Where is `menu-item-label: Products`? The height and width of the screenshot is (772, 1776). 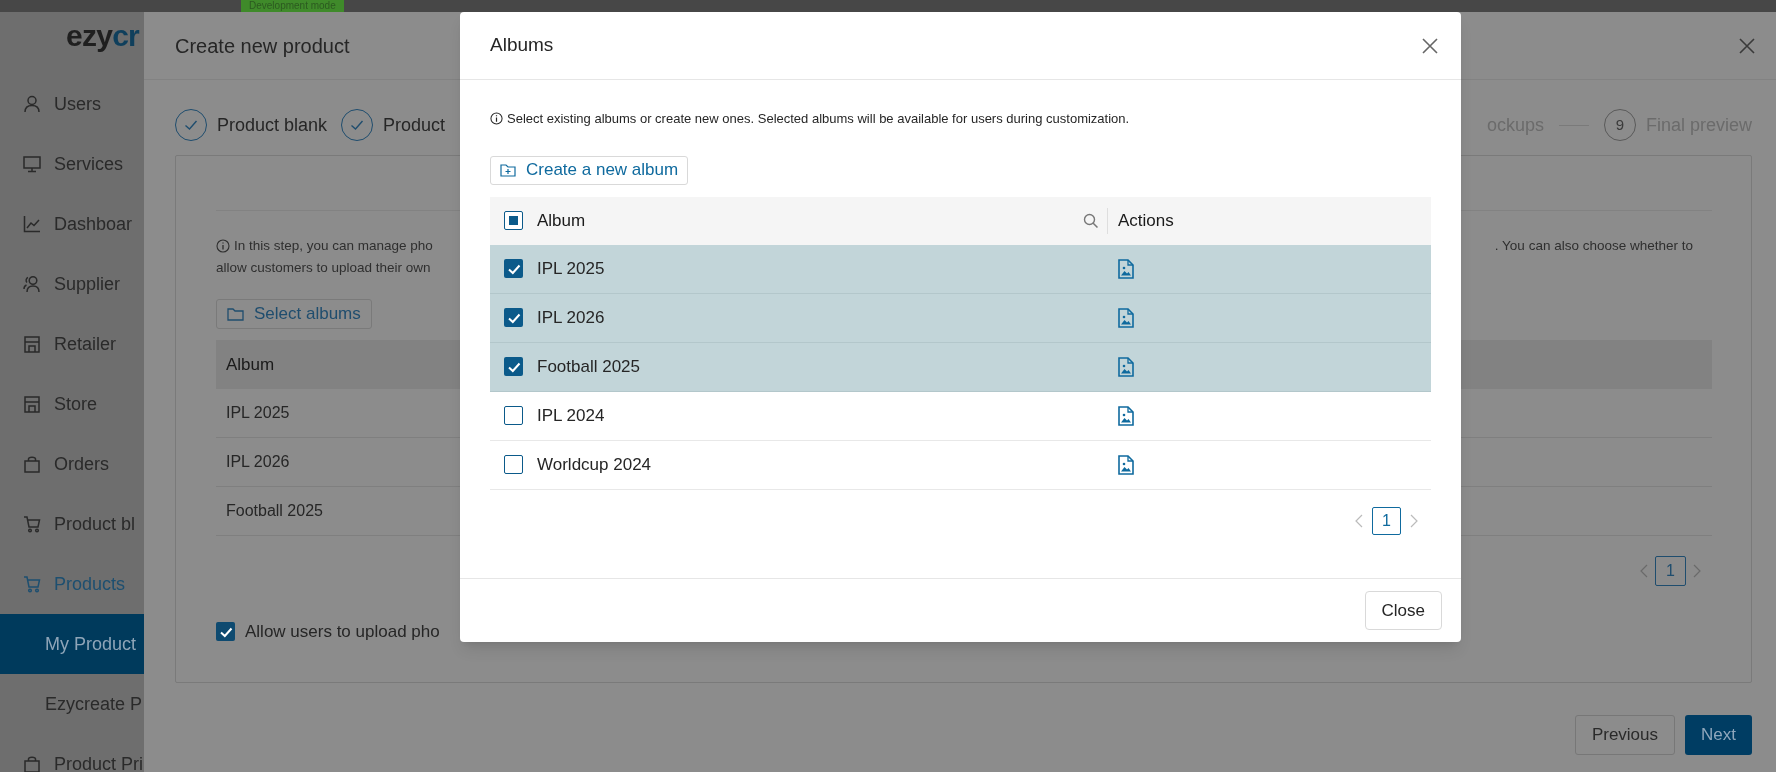
menu-item-label: Products is located at coordinates (90, 584).